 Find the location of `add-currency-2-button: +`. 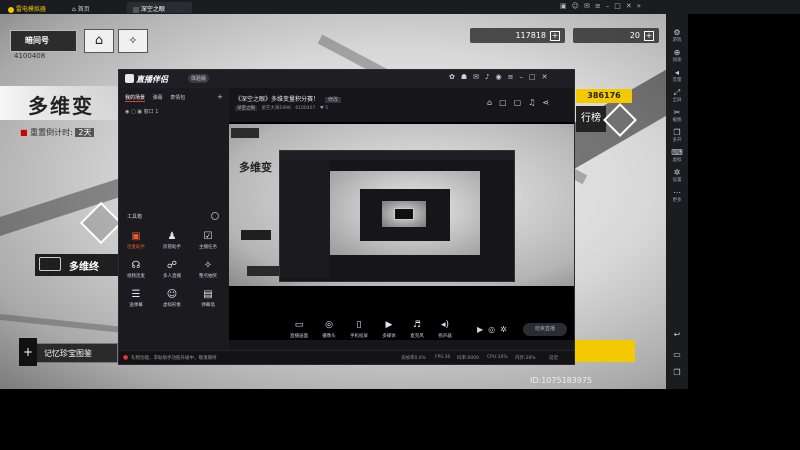

add-currency-2-button: + is located at coordinates (649, 35).